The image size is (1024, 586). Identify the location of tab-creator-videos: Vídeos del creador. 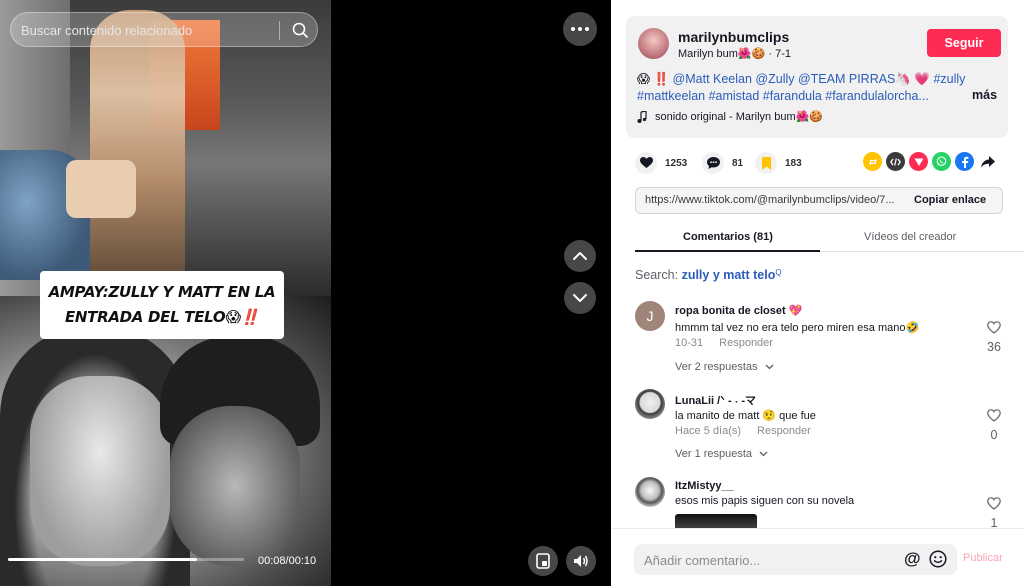
(910, 237).